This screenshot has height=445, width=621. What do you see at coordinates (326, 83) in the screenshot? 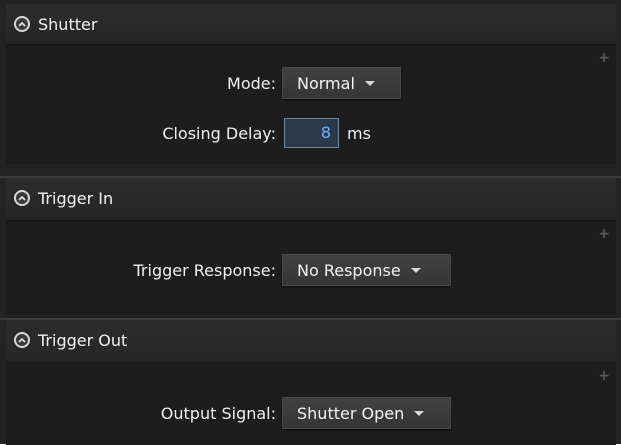
I see `mode-value: Normal` at bounding box center [326, 83].